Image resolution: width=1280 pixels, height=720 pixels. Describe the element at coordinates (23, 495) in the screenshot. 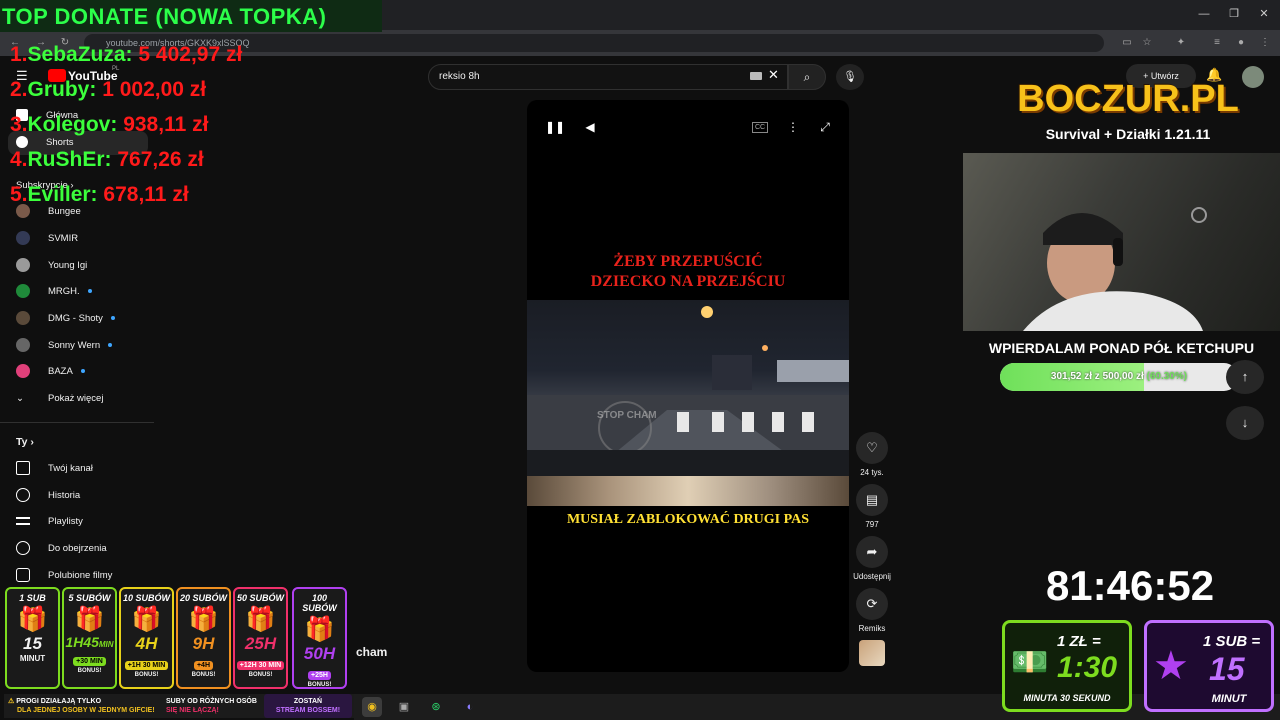

I see `history-icon` at that location.